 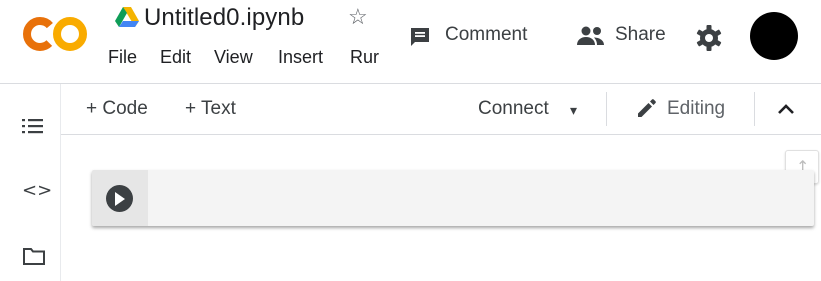 I want to click on drive-icon, so click(x=127, y=17).